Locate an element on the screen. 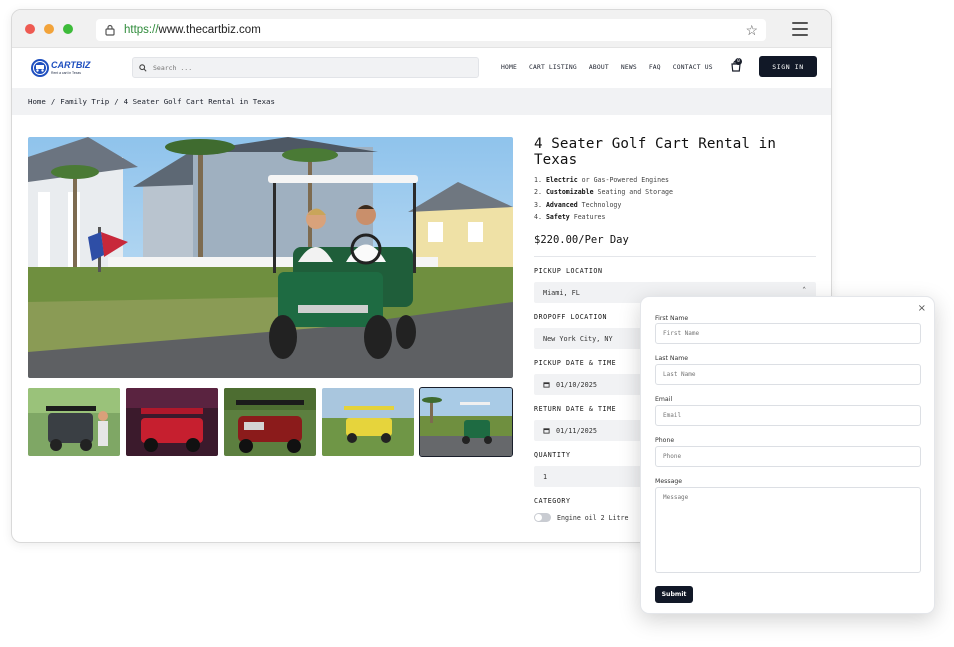  quantity-value: 1 is located at coordinates (545, 476).